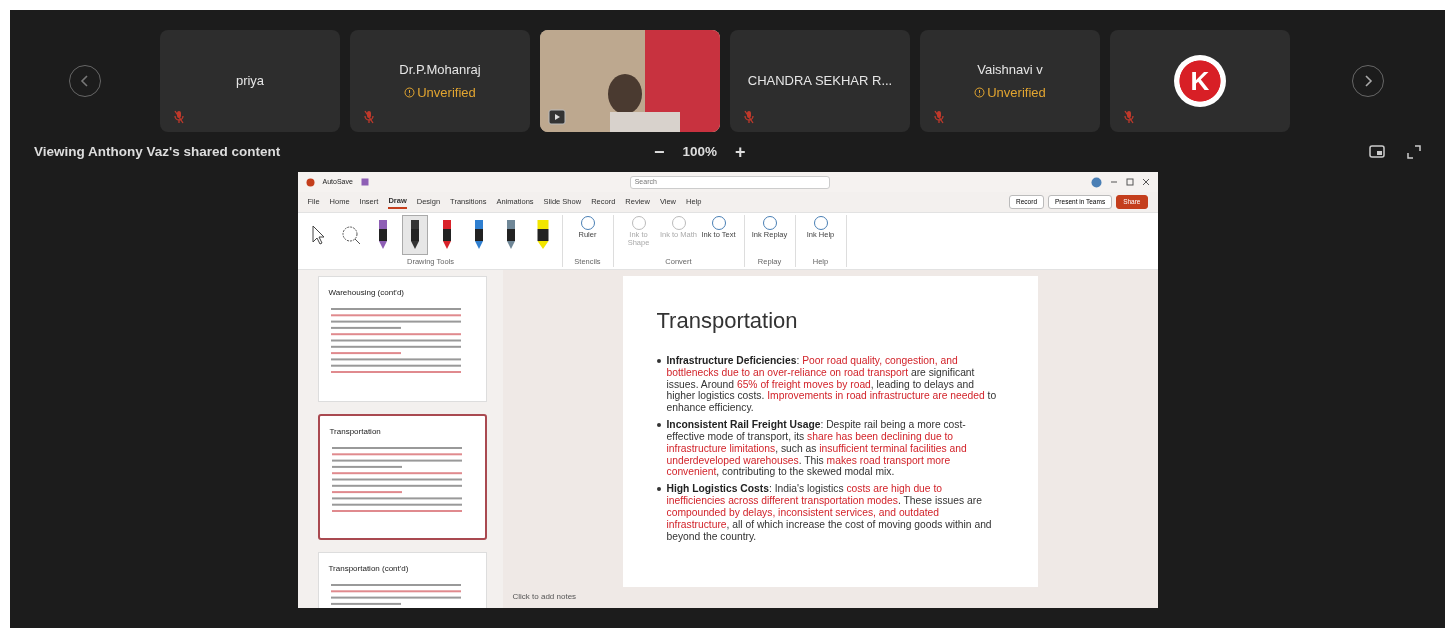 This screenshot has width=1452, height=628. I want to click on zoom-in-button: +, so click(740, 152).